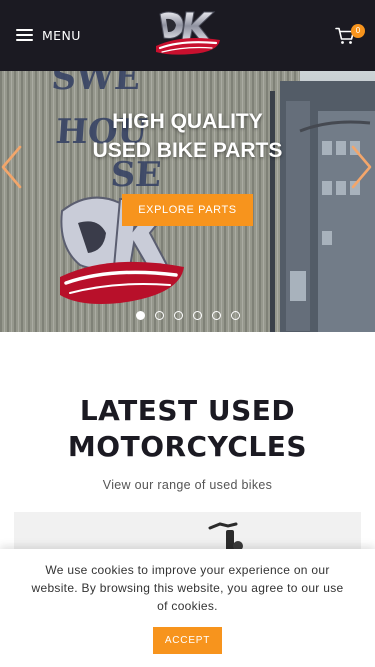  What do you see at coordinates (350, 36) in the screenshot?
I see `cart-button: 0` at bounding box center [350, 36].